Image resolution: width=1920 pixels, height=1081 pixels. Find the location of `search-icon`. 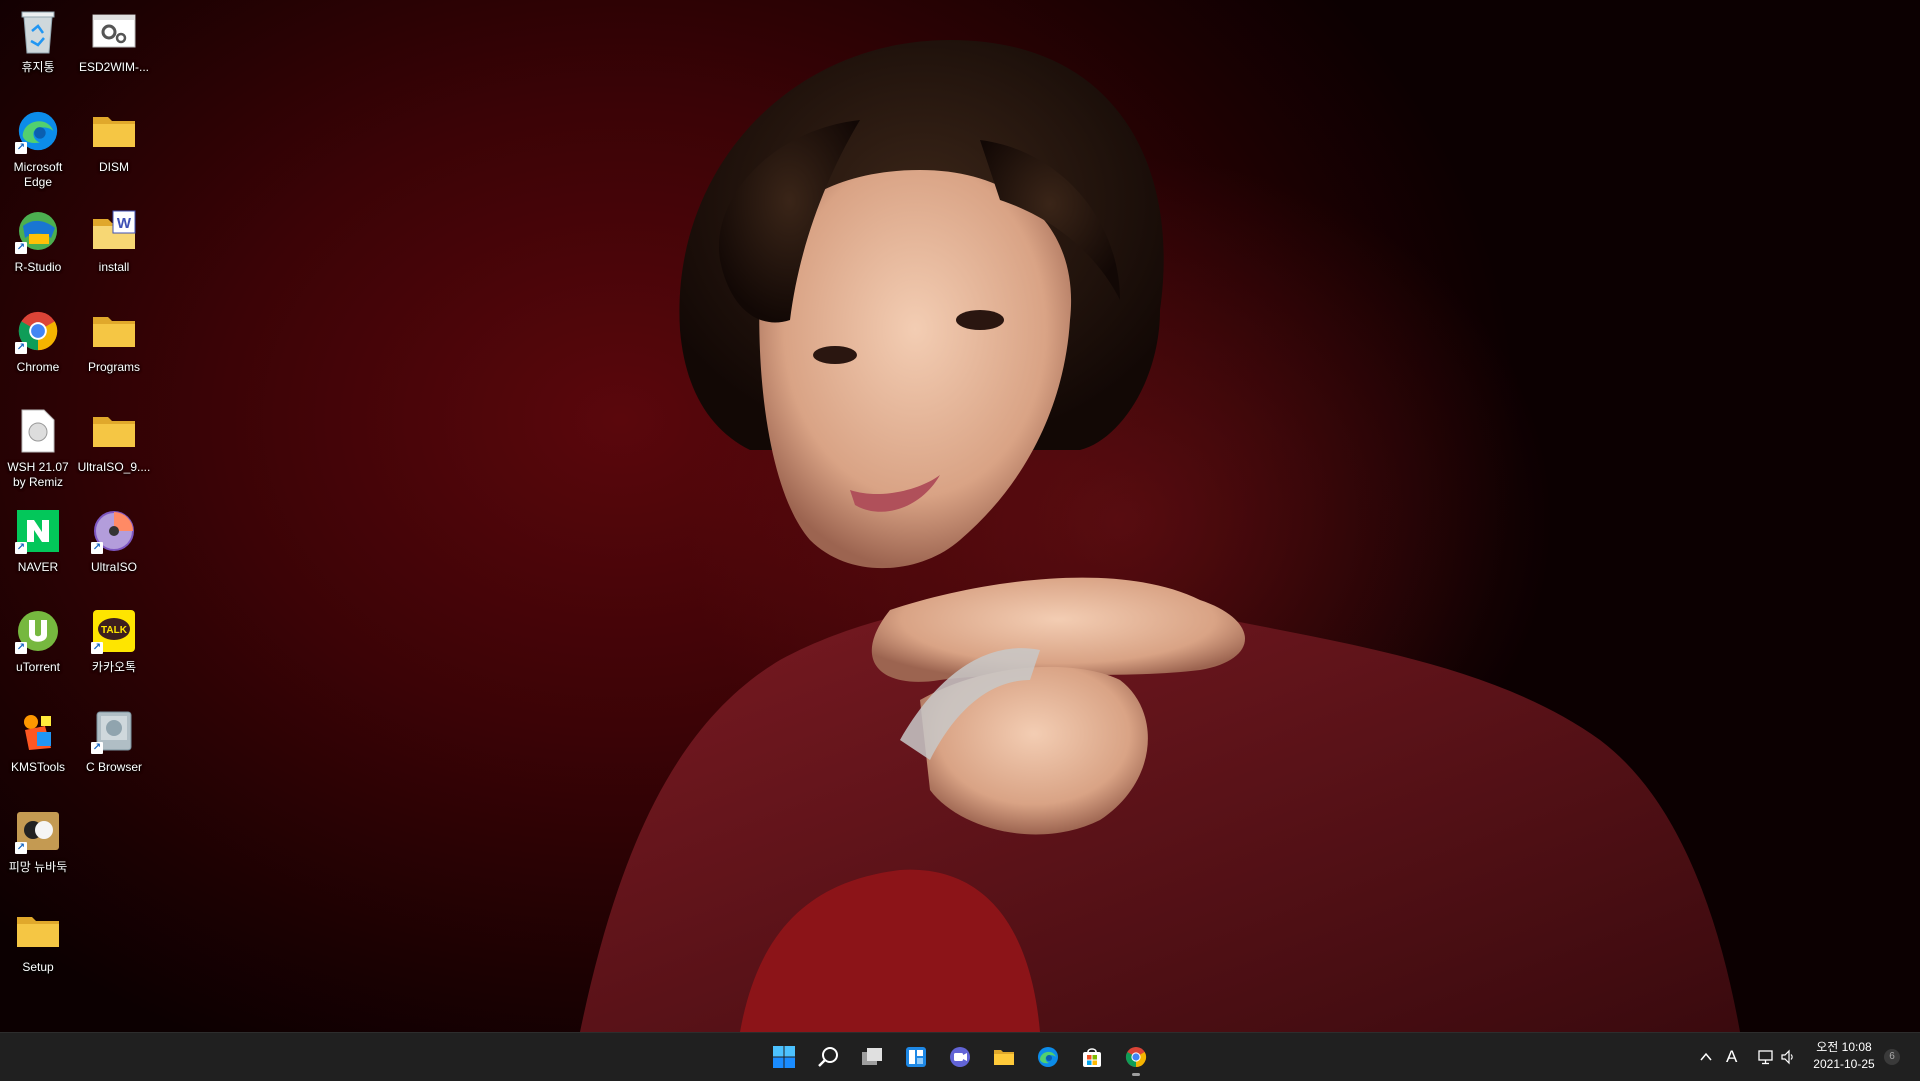

search-icon is located at coordinates (828, 1057).